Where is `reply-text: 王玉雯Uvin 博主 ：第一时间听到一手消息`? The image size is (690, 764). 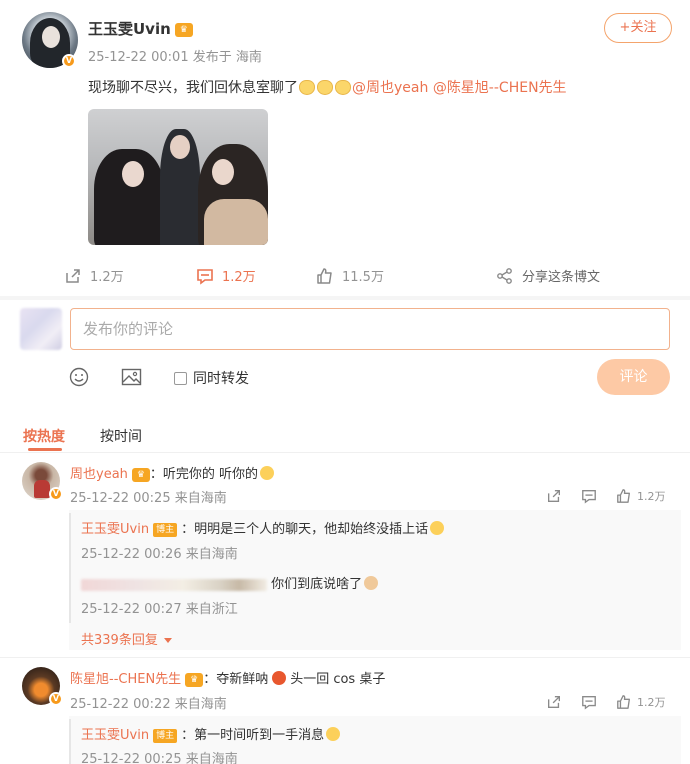
reply-text: 王玉雯Uvin 博主 ：第一时间听到一手消息 is located at coordinates (211, 733).